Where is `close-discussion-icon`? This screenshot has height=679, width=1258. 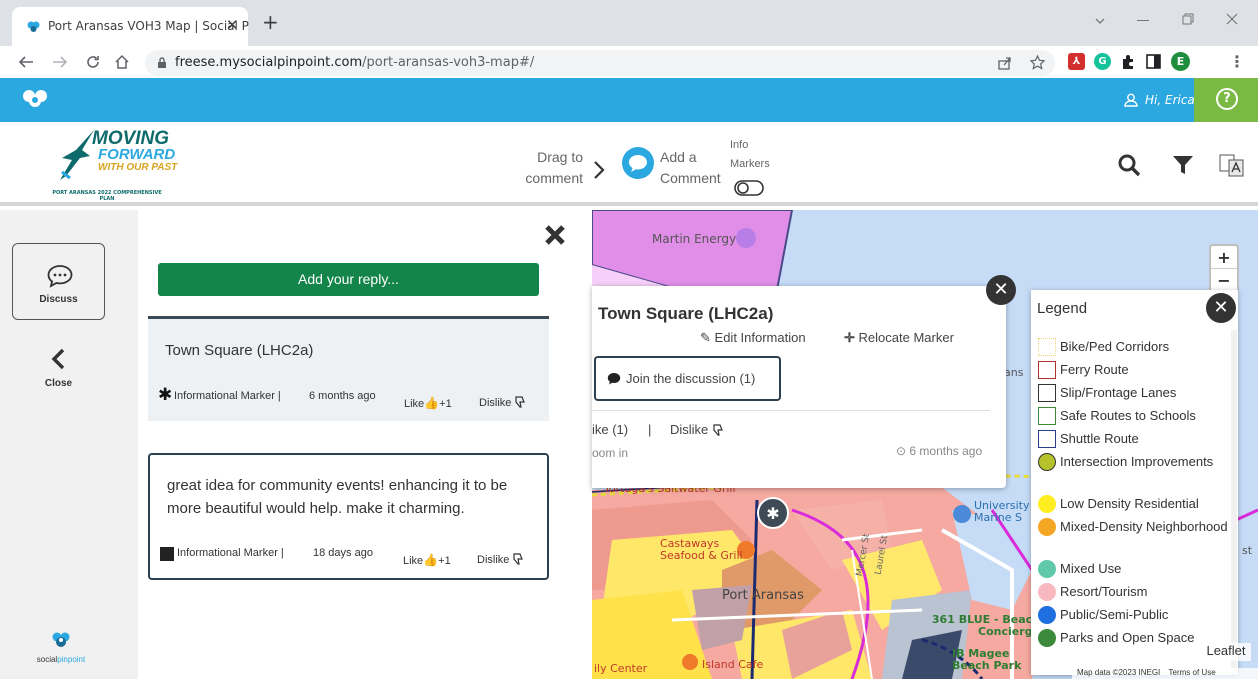 close-discussion-icon is located at coordinates (555, 235).